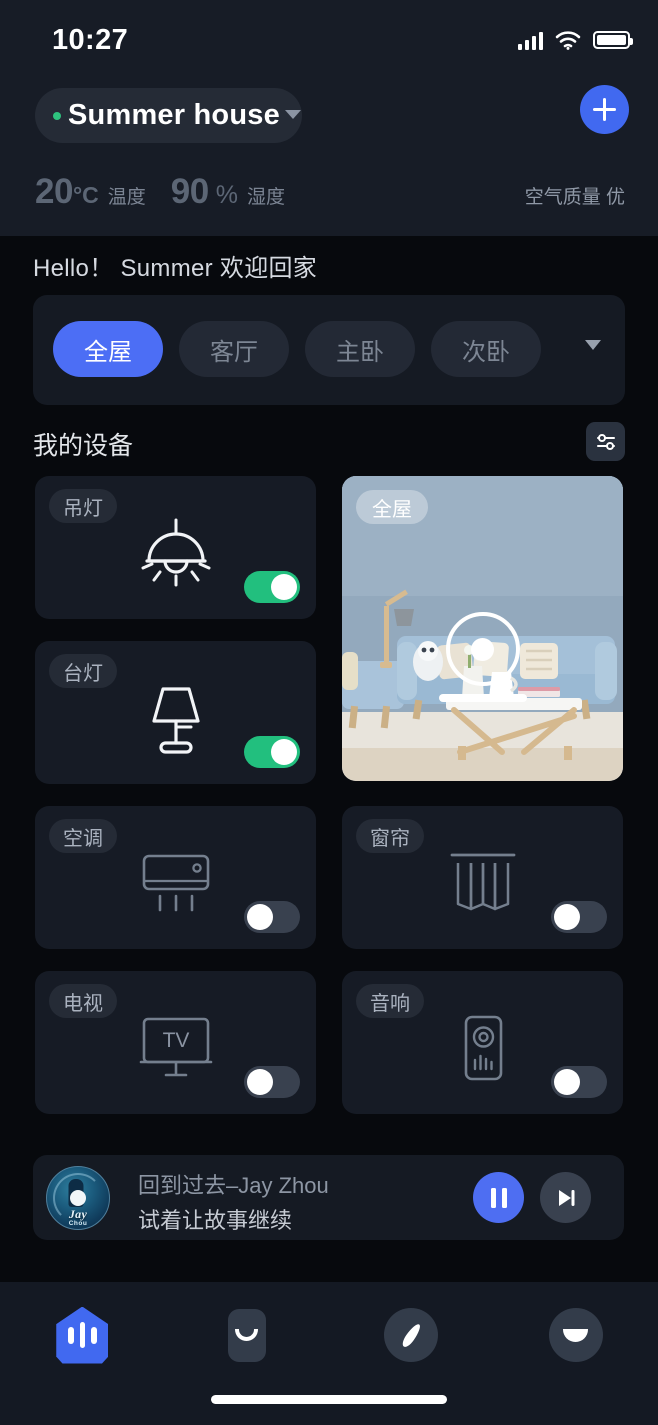 Image resolution: width=658 pixels, height=1425 pixels. I want to click on device-card-desk-lamp: 台灯, so click(175, 712).